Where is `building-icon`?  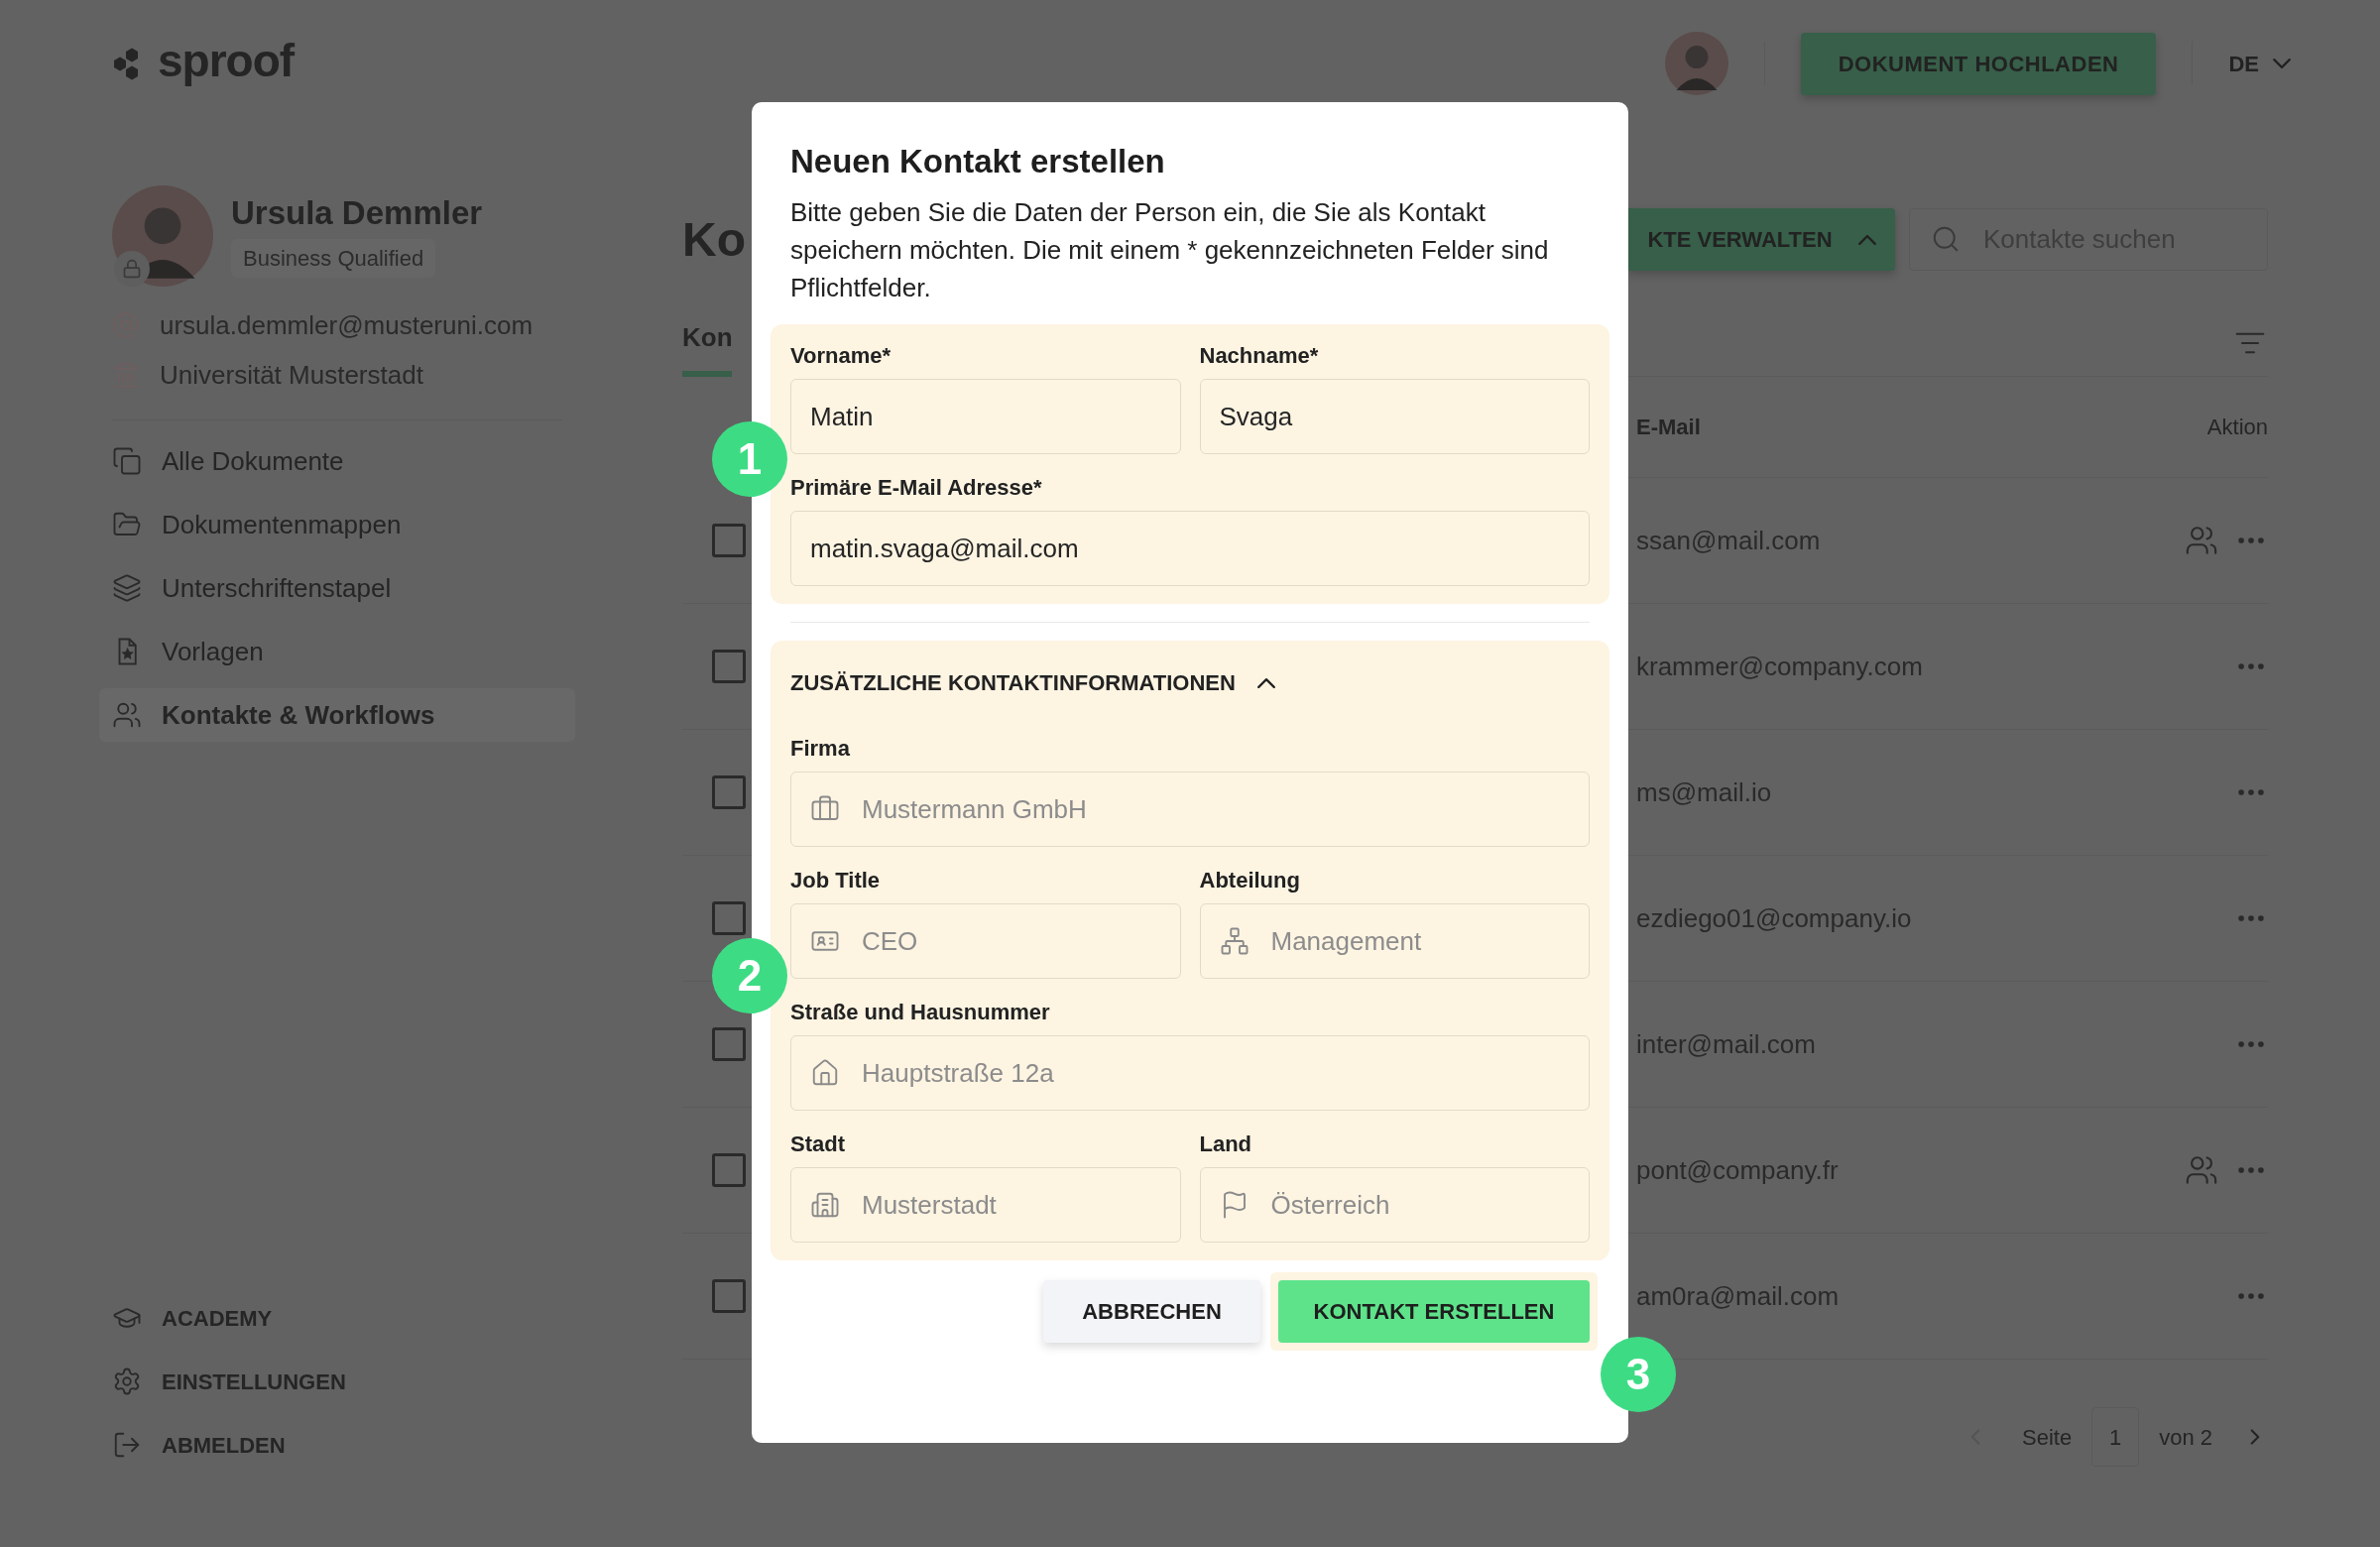
building-icon is located at coordinates (825, 1205).